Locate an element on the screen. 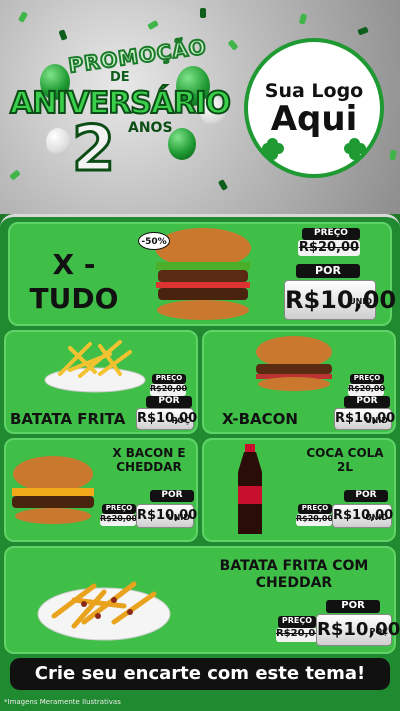  soda-bottle-image is located at coordinates (250, 489).